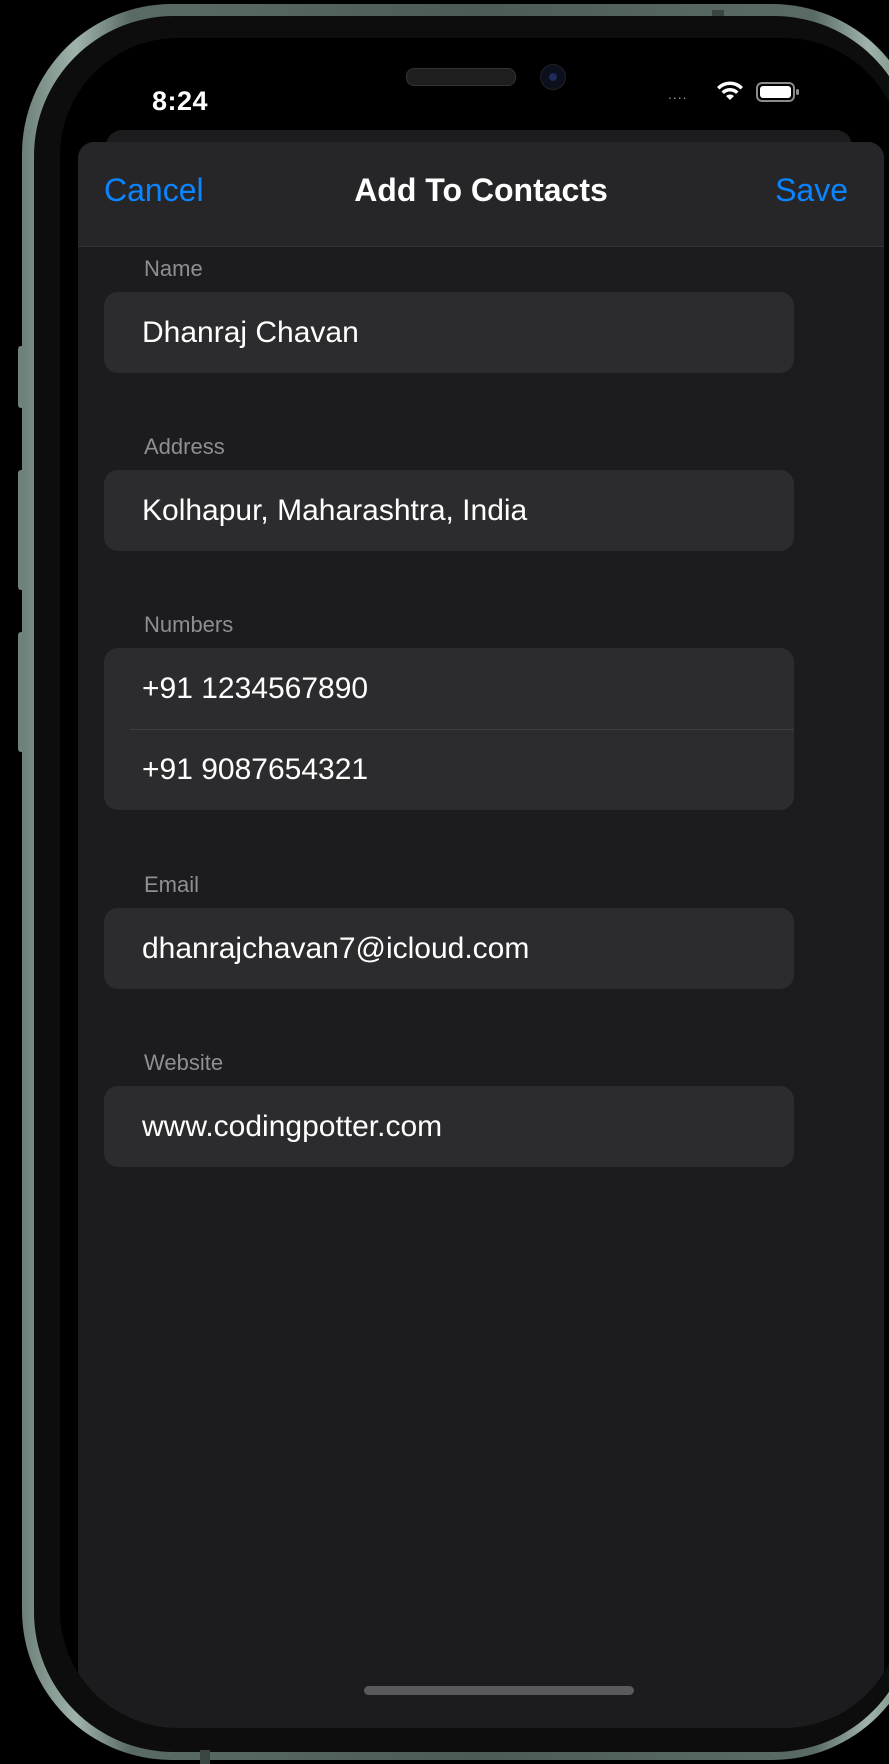 The width and height of the screenshot is (889, 1764). Describe the element at coordinates (22, 692) in the screenshot. I see `volume-down-button` at that location.